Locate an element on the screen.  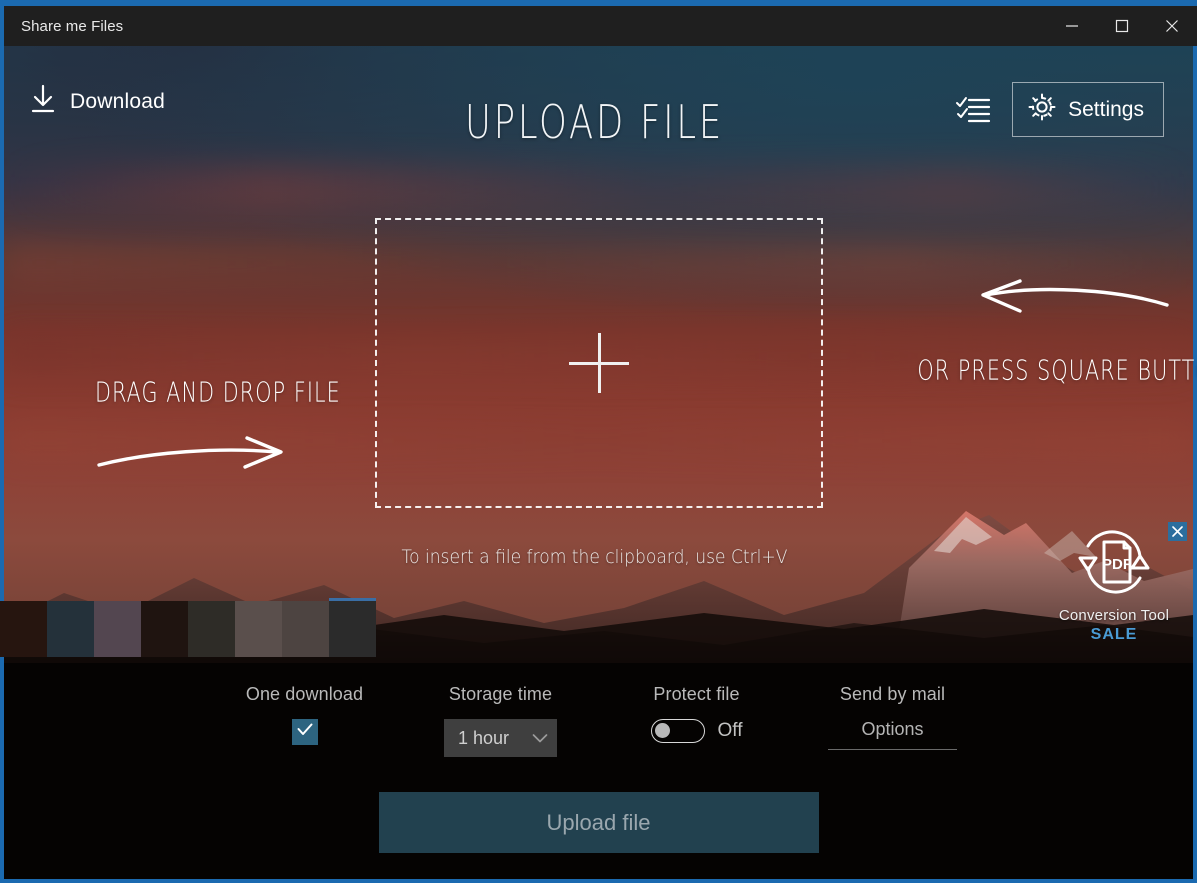
settings-button: Settings is located at coordinates (1088, 109).